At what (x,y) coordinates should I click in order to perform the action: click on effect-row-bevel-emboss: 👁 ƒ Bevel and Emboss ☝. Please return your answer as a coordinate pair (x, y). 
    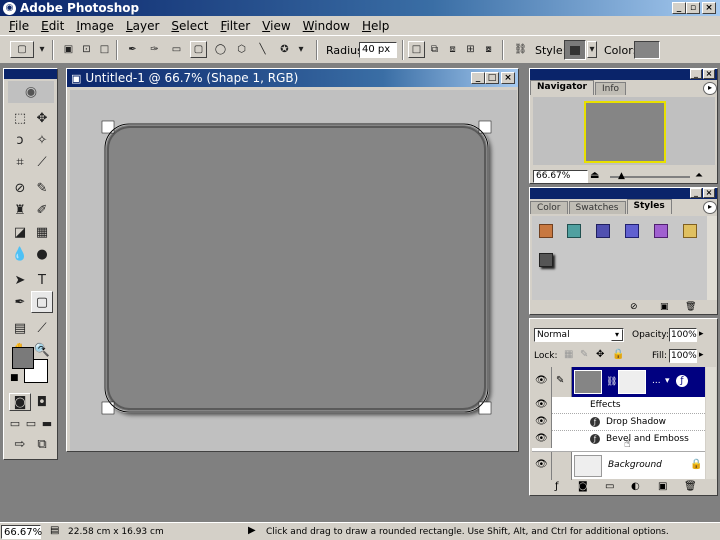
    Looking at the image, I should click on (618, 440).